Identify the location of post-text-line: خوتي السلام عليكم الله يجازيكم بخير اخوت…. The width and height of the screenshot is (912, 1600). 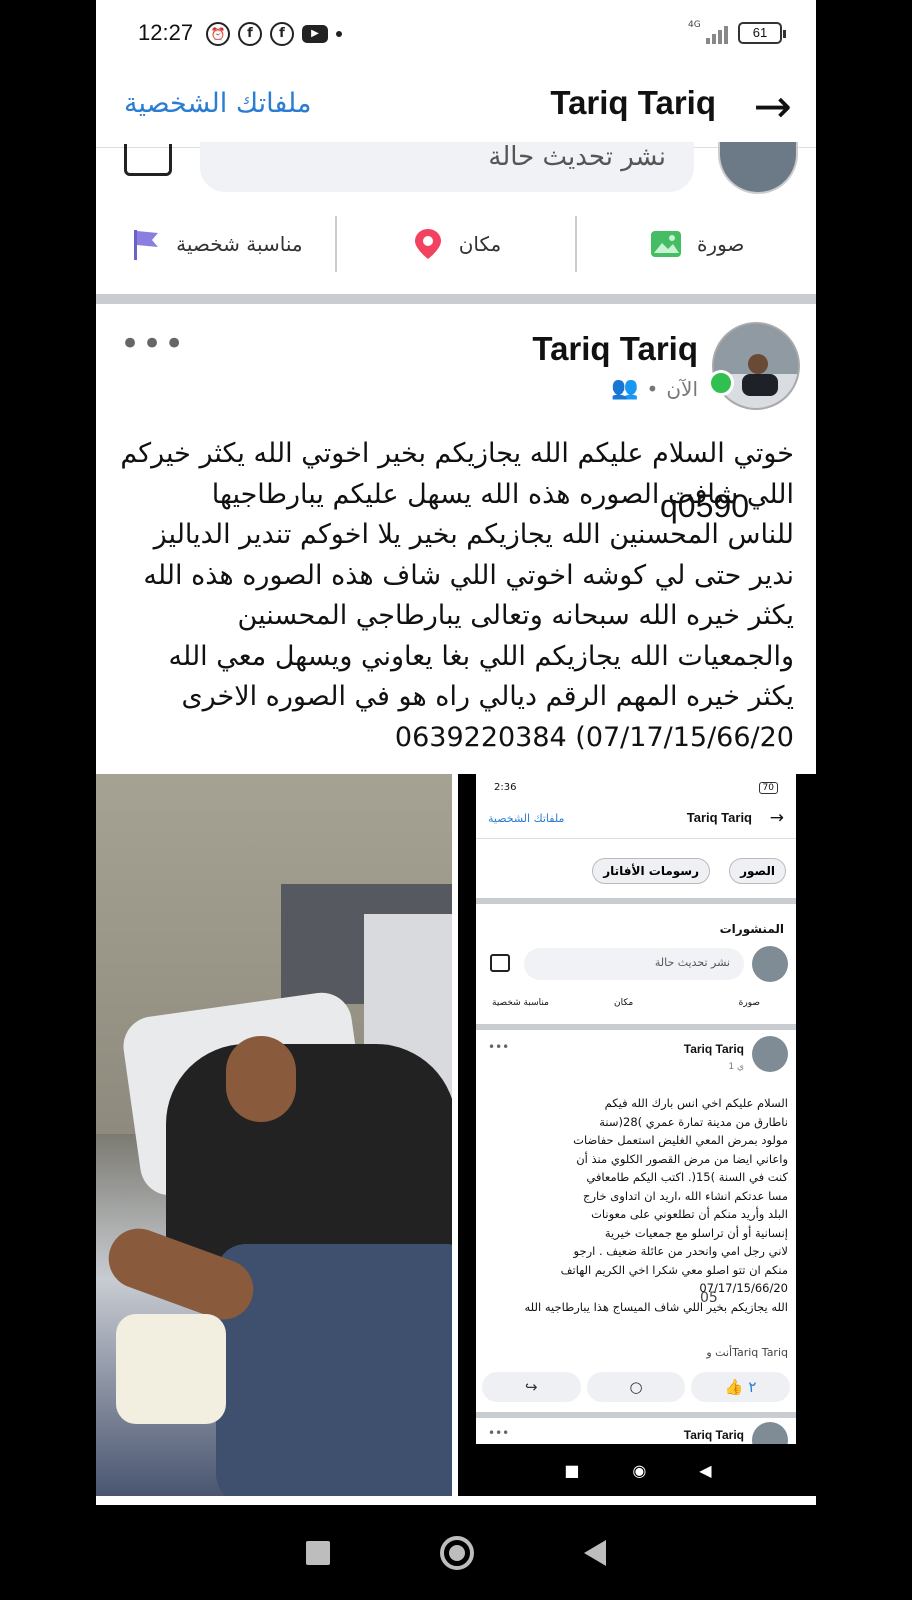
(457, 453).